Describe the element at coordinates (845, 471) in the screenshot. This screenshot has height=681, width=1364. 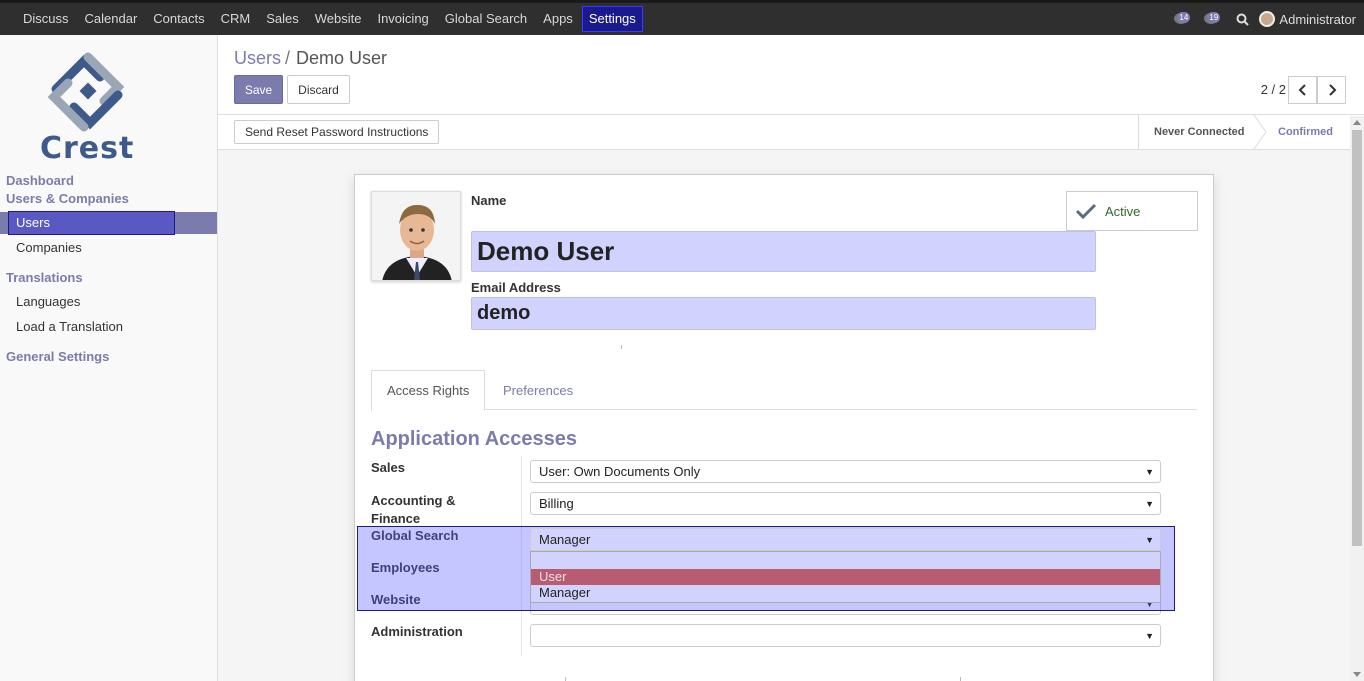
I see `sales-select: User: Own Documents Only ▼` at that location.